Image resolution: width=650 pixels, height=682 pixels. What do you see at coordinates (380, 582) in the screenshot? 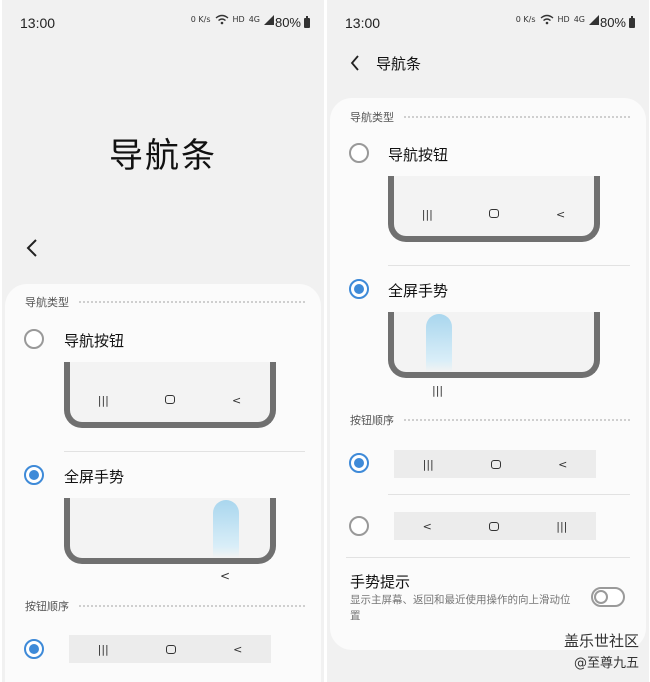
I see `gesture-hint-title: 手势提示` at bounding box center [380, 582].